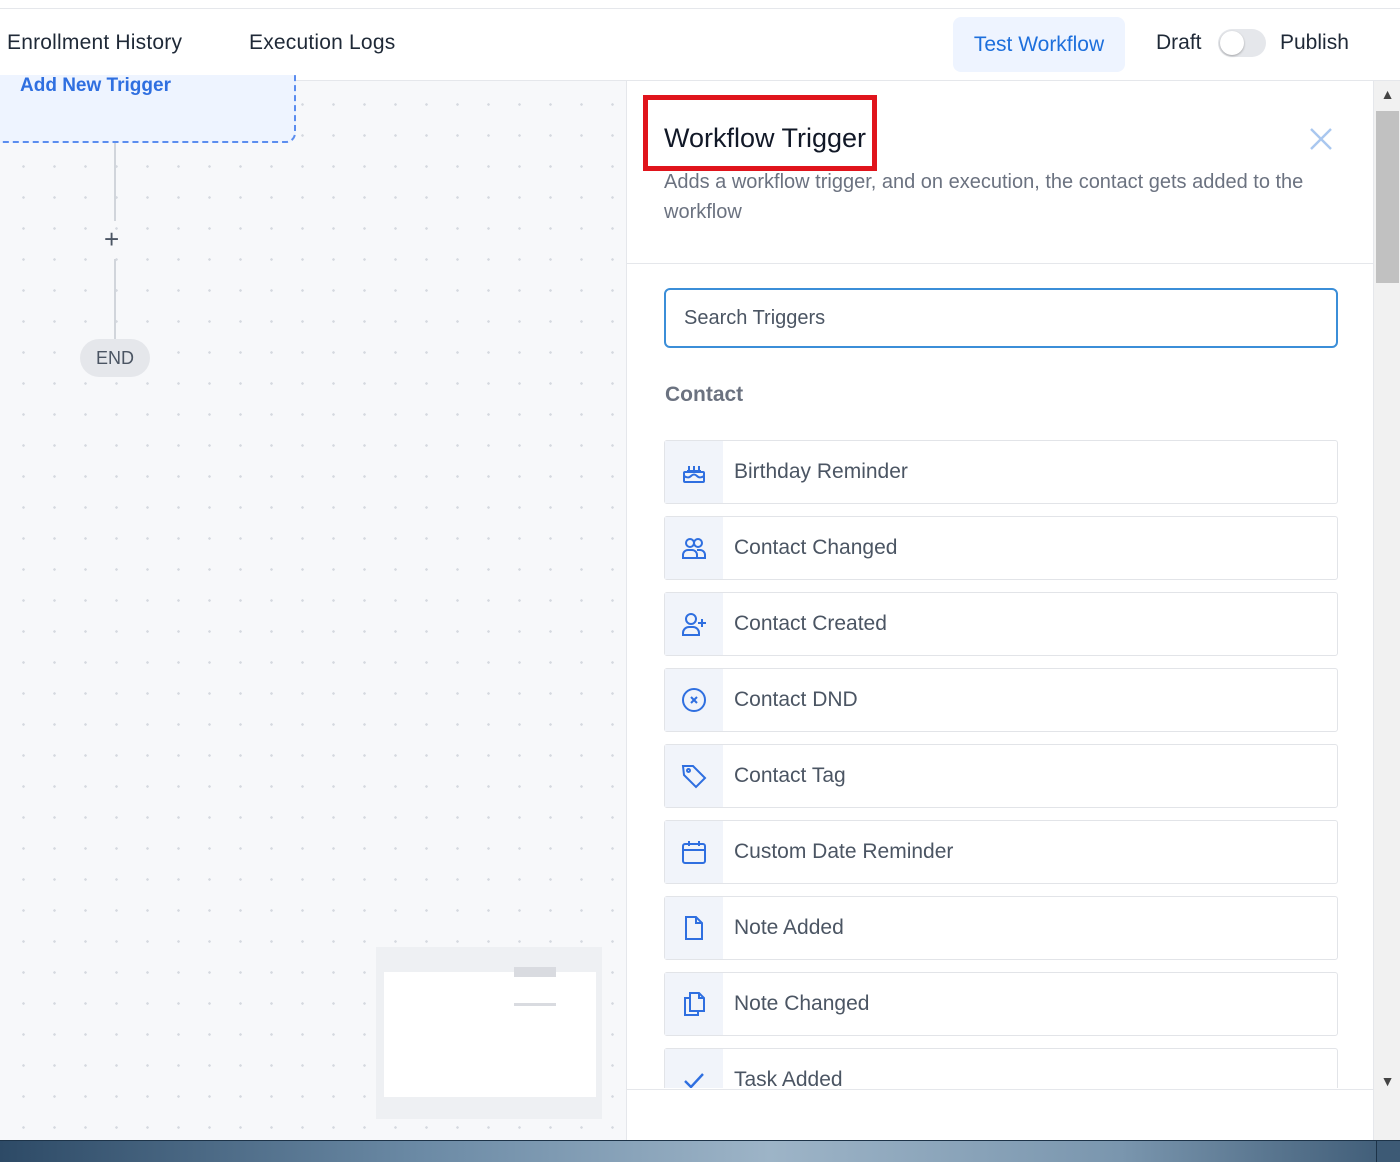  Describe the element at coordinates (704, 394) in the screenshot. I see `section-title-contact: Contact` at that location.